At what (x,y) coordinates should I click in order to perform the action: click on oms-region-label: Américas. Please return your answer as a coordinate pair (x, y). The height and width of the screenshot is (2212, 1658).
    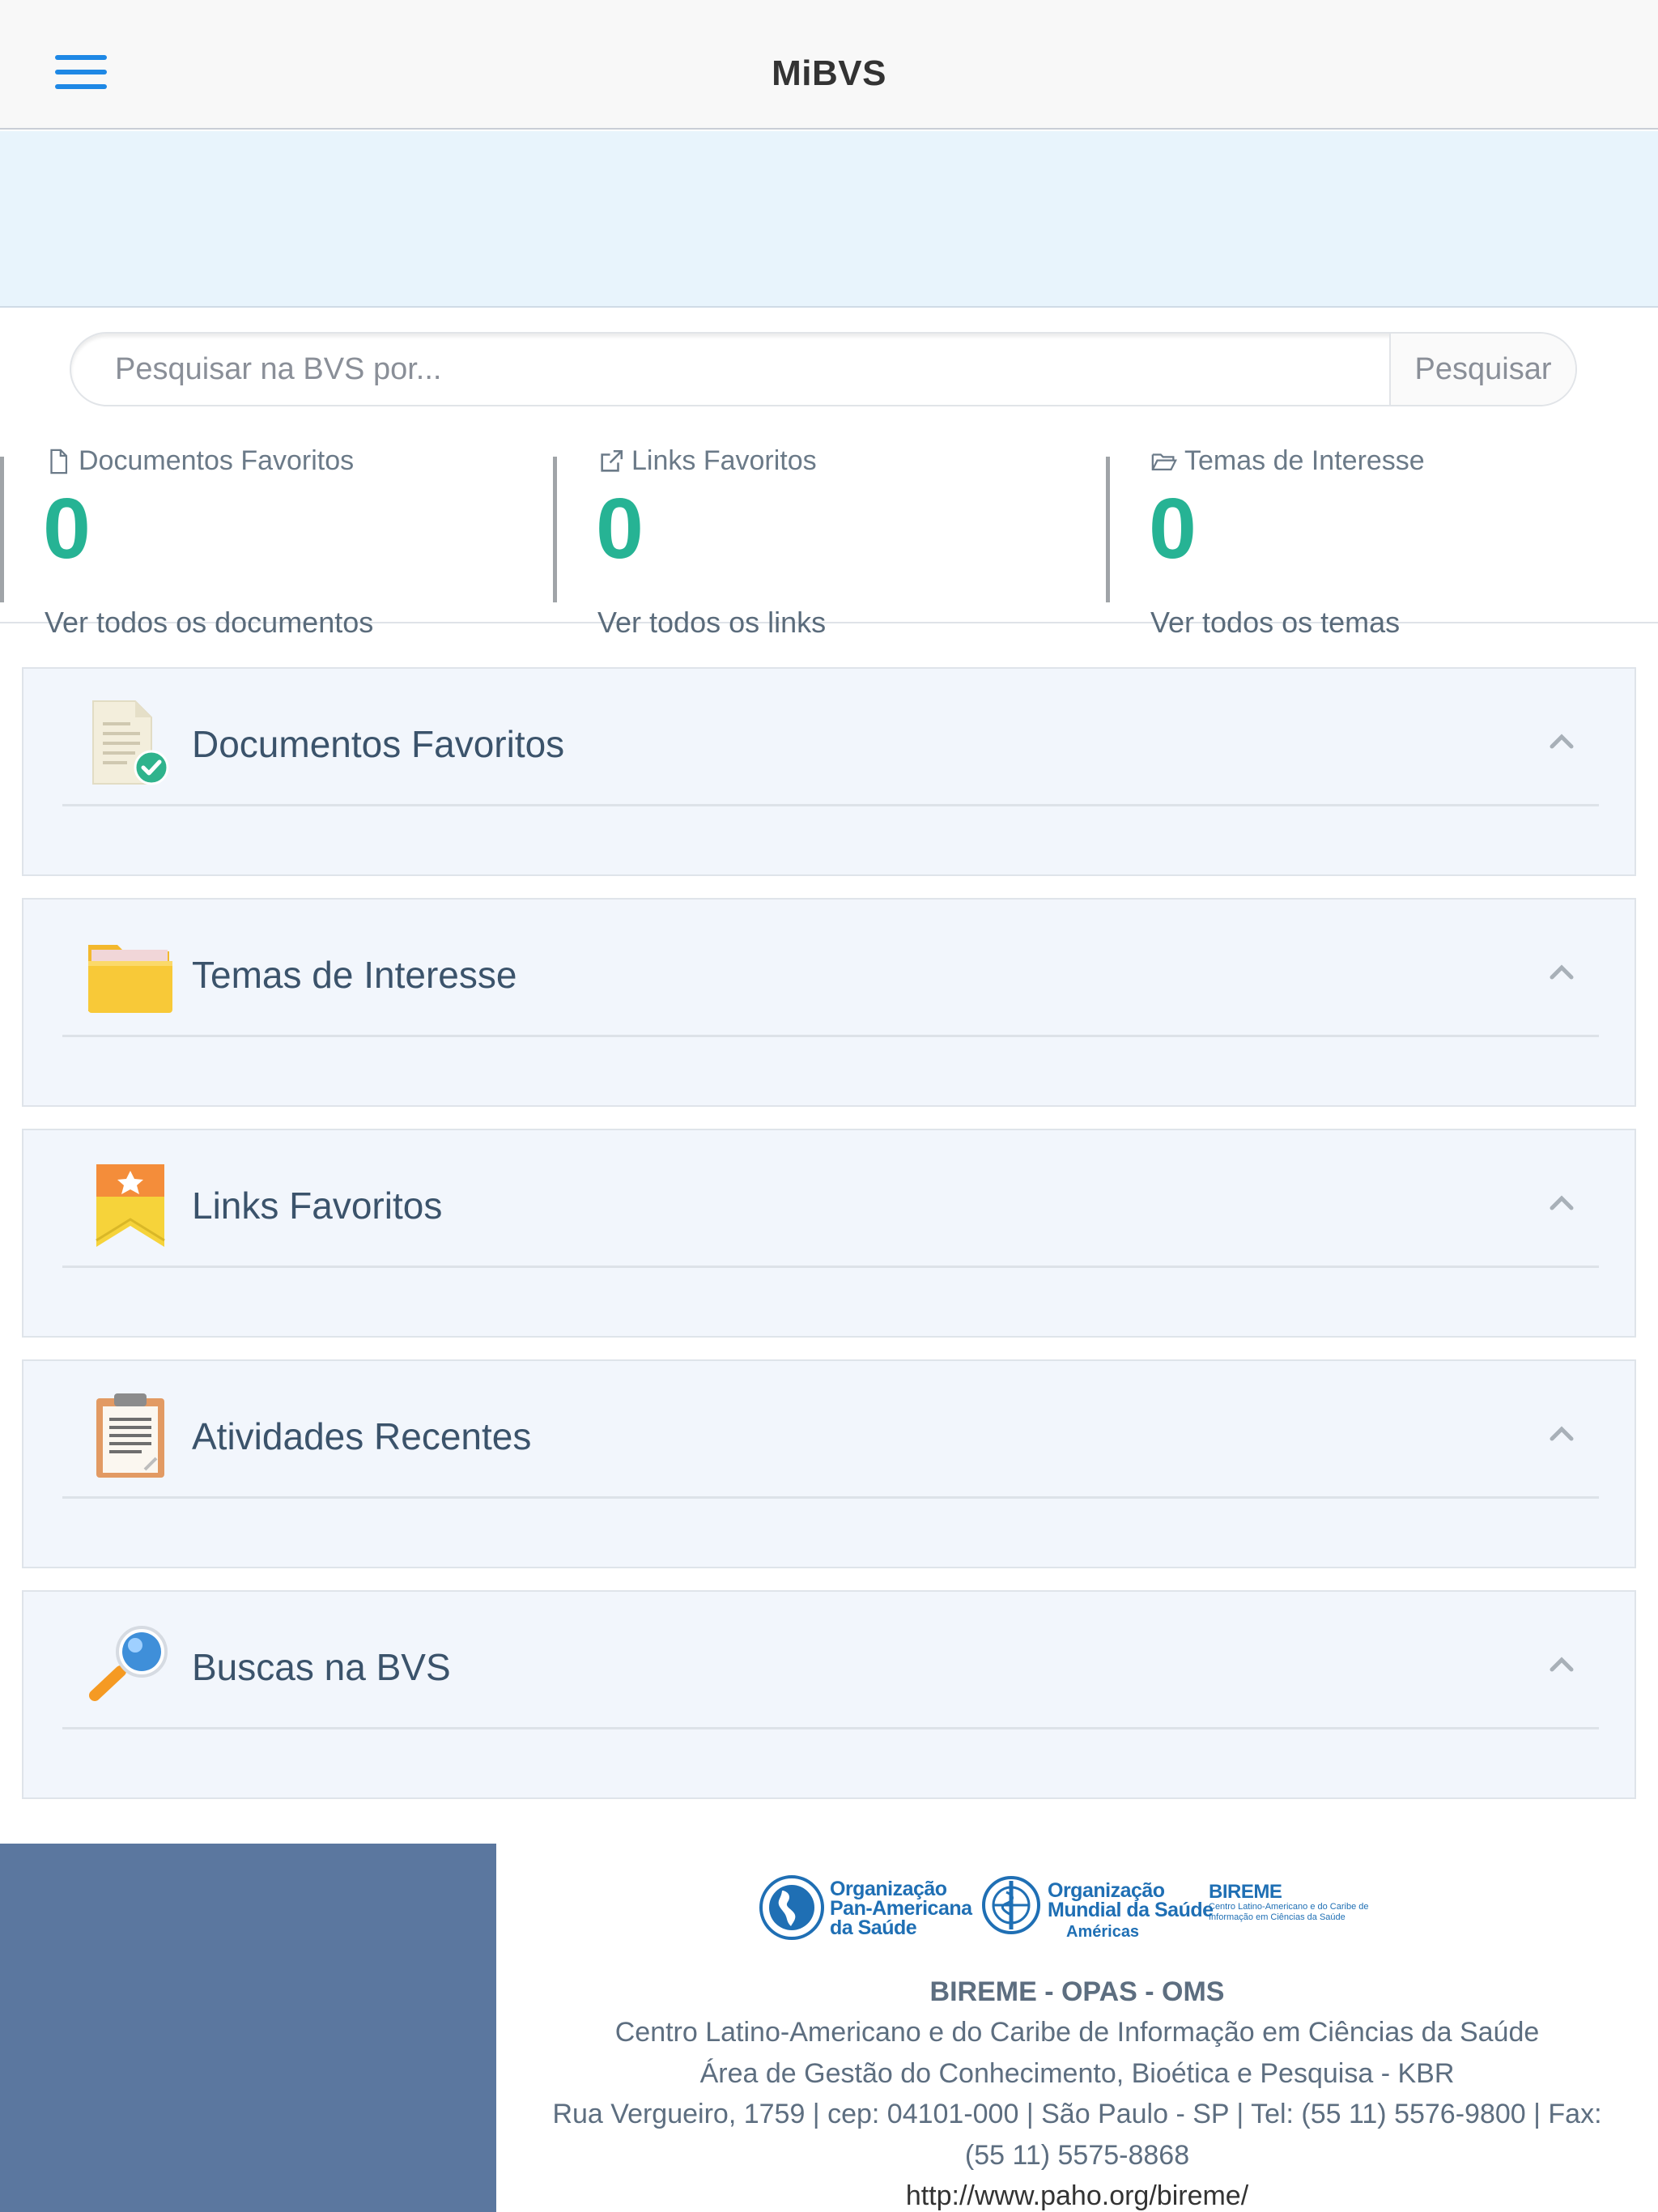
    Looking at the image, I should click on (1103, 1932).